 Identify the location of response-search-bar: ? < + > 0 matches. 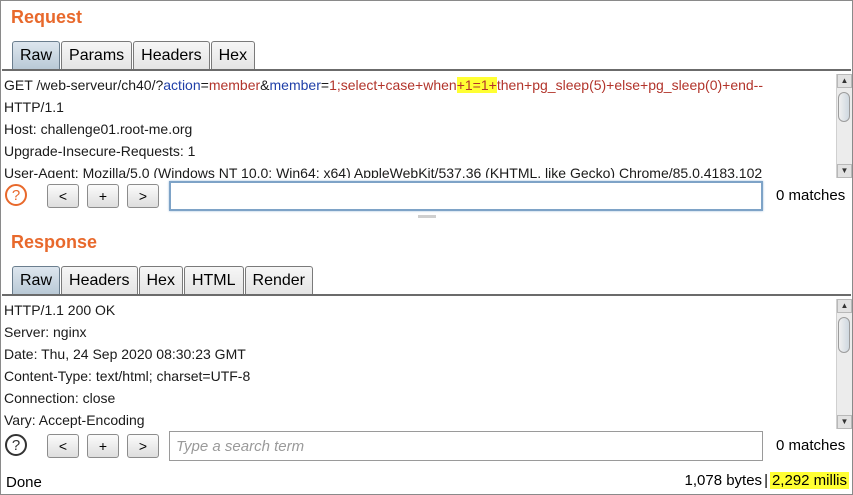
(426, 447).